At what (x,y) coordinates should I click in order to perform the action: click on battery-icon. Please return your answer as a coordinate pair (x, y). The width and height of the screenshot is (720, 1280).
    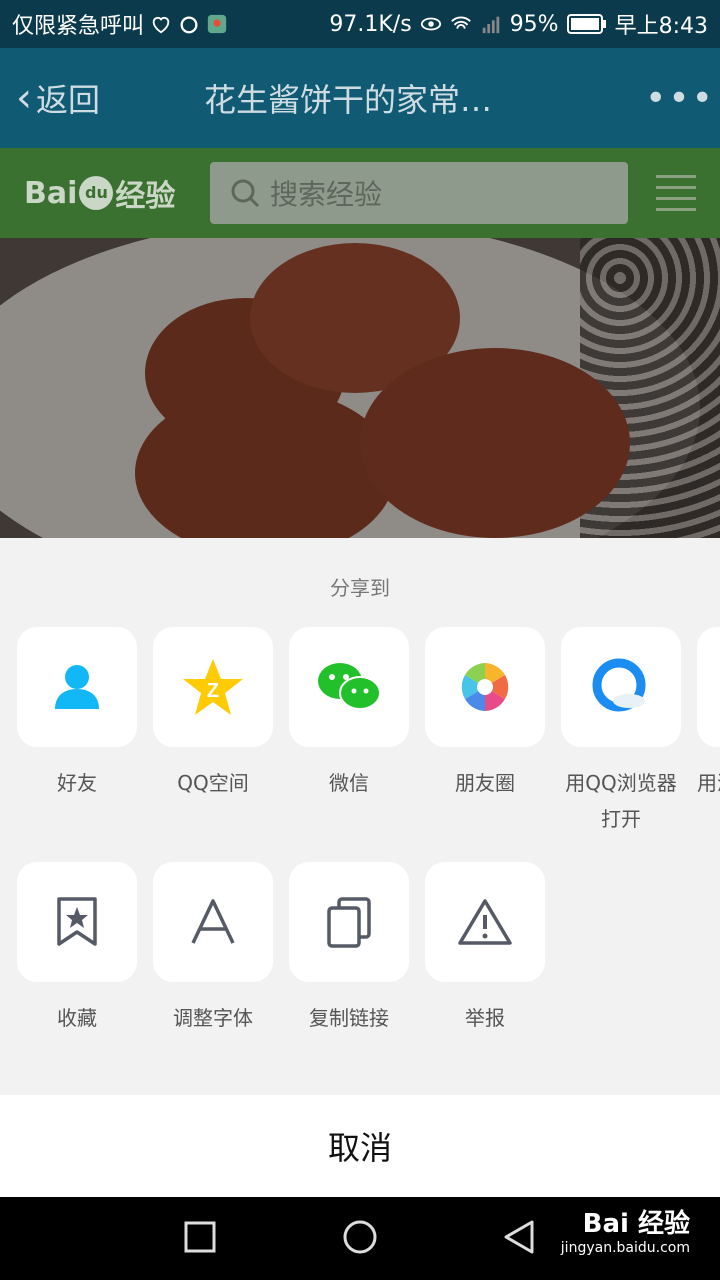
    Looking at the image, I should click on (586, 24).